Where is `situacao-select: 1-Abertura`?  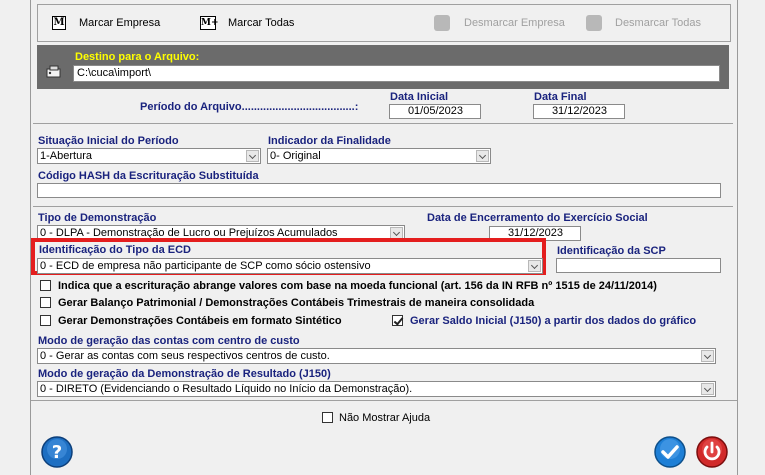 situacao-select: 1-Abertura is located at coordinates (149, 156).